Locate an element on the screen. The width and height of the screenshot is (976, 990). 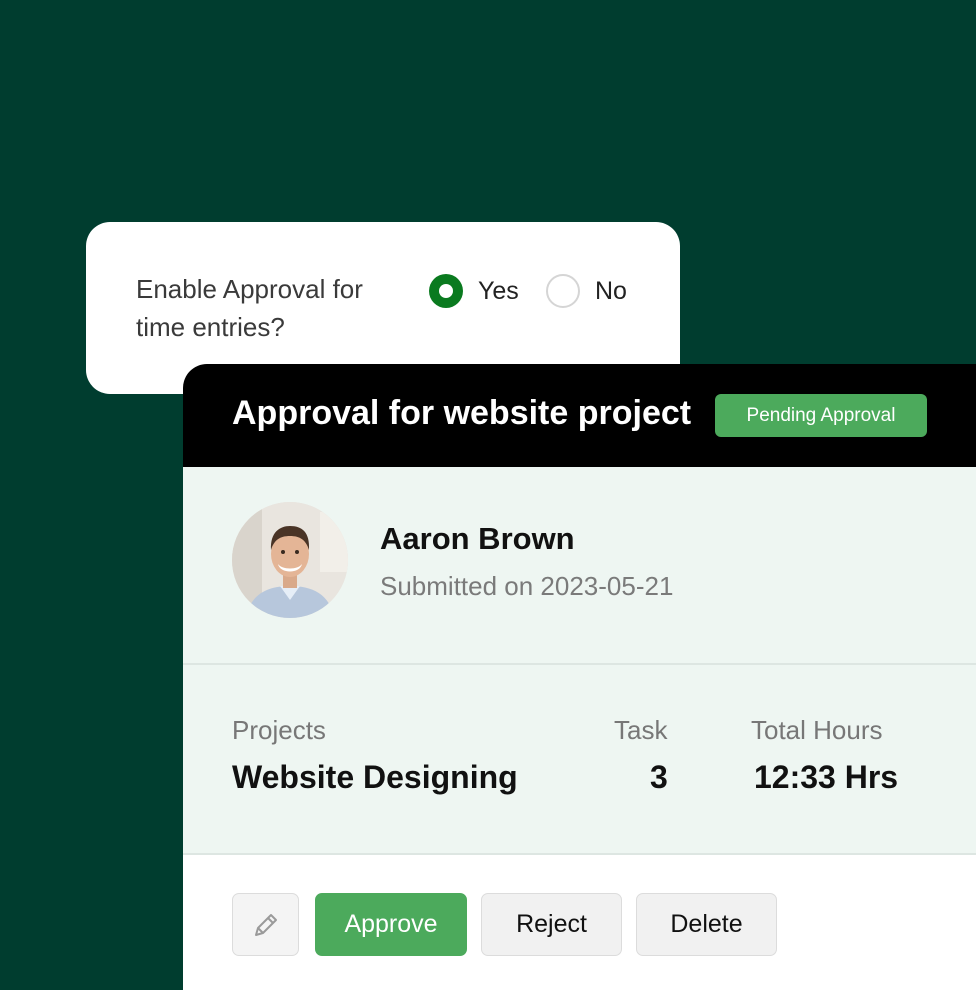
radio-button-yes is located at coordinates (446, 291).